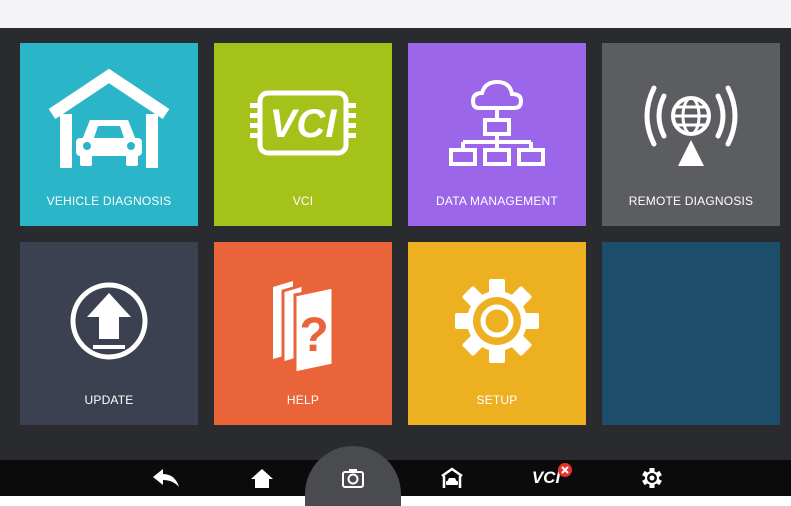 Image resolution: width=791 pixels, height=506 pixels. I want to click on remote-diagnosis-tile: REMOTE DIAGNOSIS, so click(691, 134).